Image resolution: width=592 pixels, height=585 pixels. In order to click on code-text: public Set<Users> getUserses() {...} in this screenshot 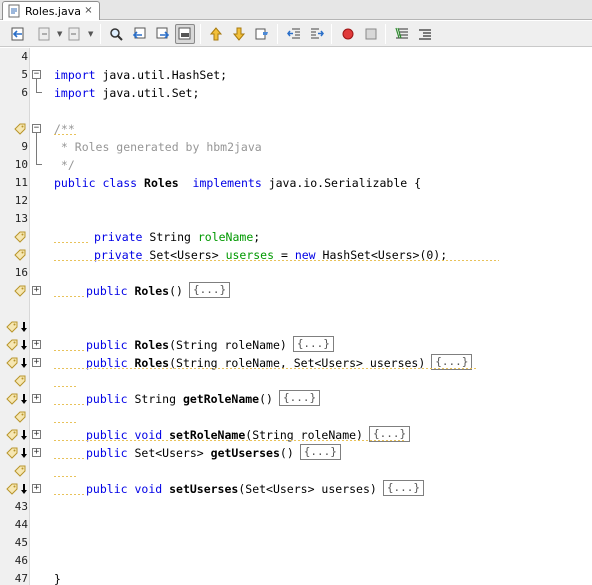, I will do `click(213, 453)`.